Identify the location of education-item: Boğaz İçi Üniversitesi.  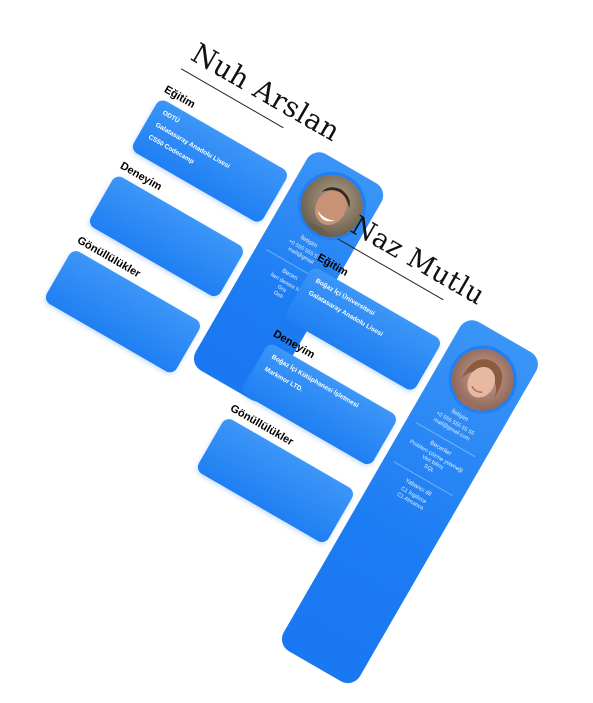
(345, 297).